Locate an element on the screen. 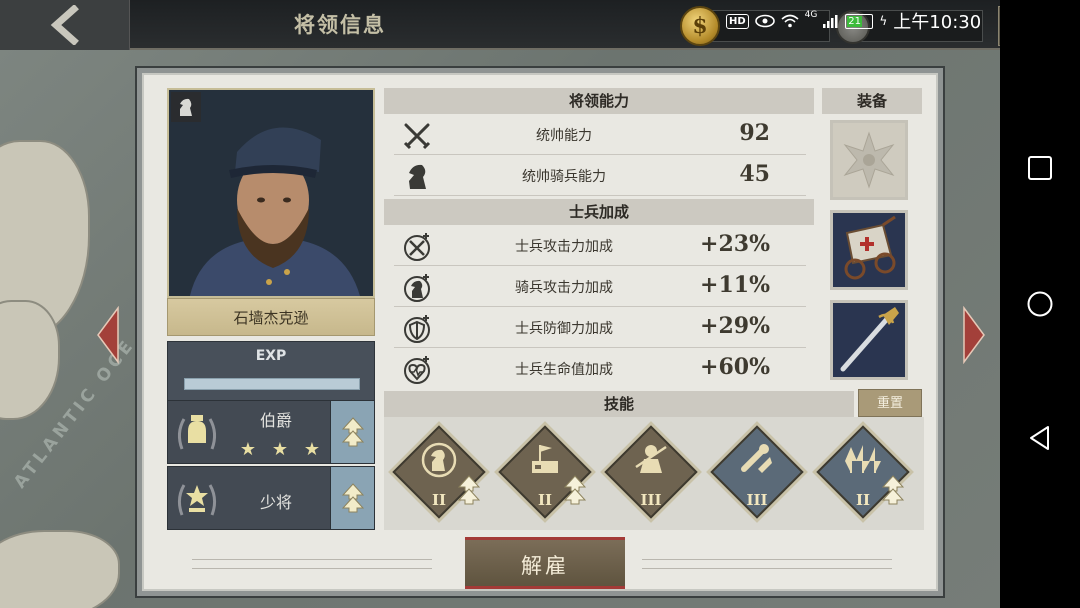  signal-icon is located at coordinates (830, 21).